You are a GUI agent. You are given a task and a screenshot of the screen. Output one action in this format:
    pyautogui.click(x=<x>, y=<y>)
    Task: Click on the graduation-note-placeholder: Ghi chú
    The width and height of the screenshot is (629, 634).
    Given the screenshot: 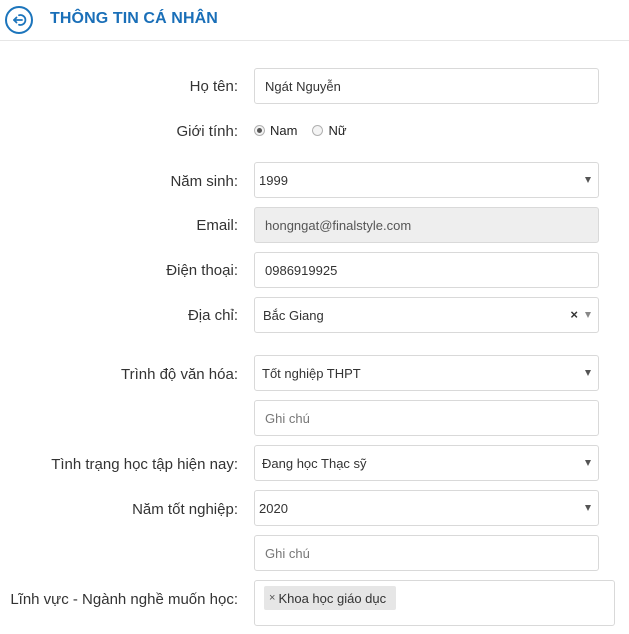 What is the action you would take?
    pyautogui.click(x=287, y=553)
    